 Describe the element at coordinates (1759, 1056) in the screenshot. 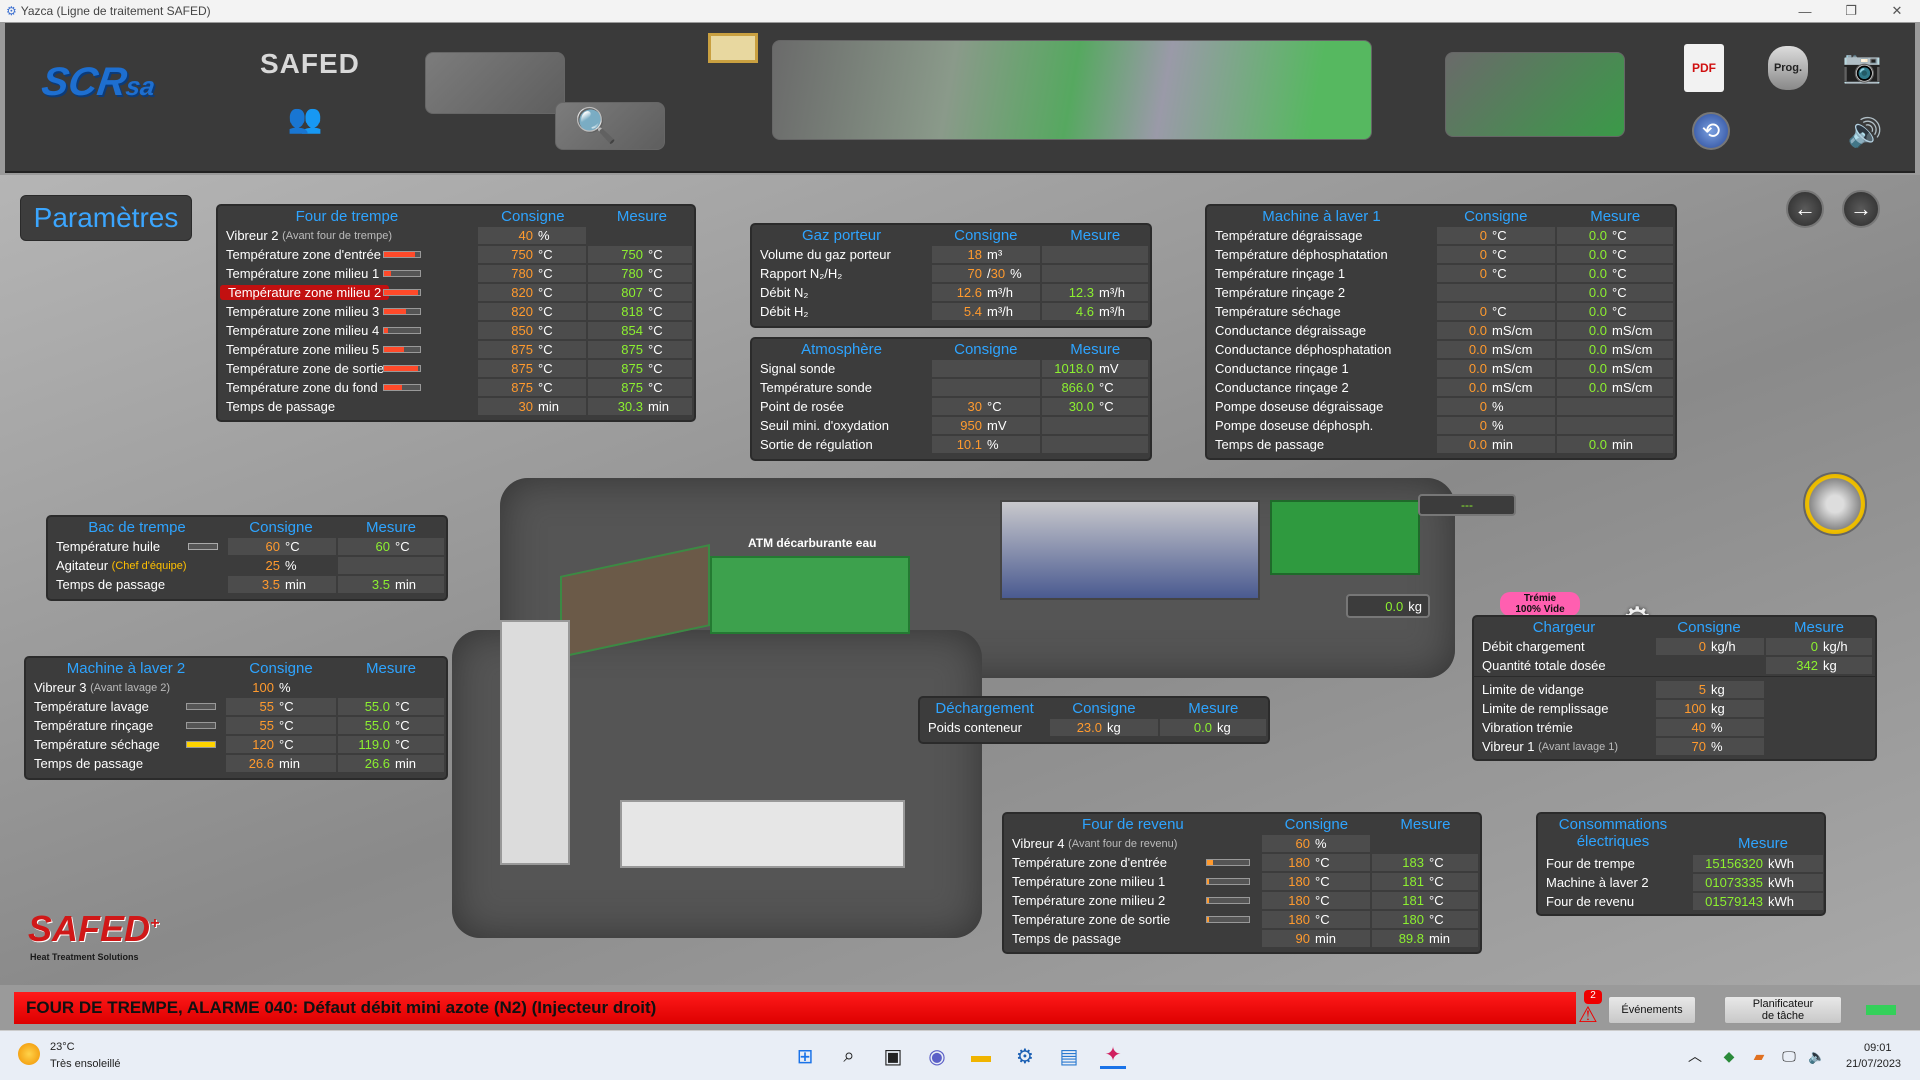

I see `tray-app-icon: ▰` at that location.